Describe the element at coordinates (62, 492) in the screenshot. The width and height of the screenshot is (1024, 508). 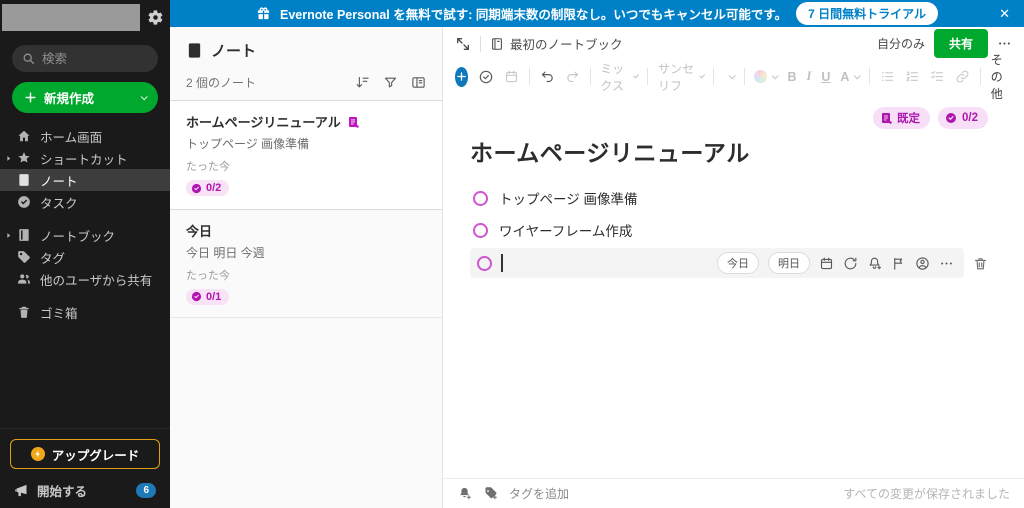
I see `get-started-label: 開始する` at that location.